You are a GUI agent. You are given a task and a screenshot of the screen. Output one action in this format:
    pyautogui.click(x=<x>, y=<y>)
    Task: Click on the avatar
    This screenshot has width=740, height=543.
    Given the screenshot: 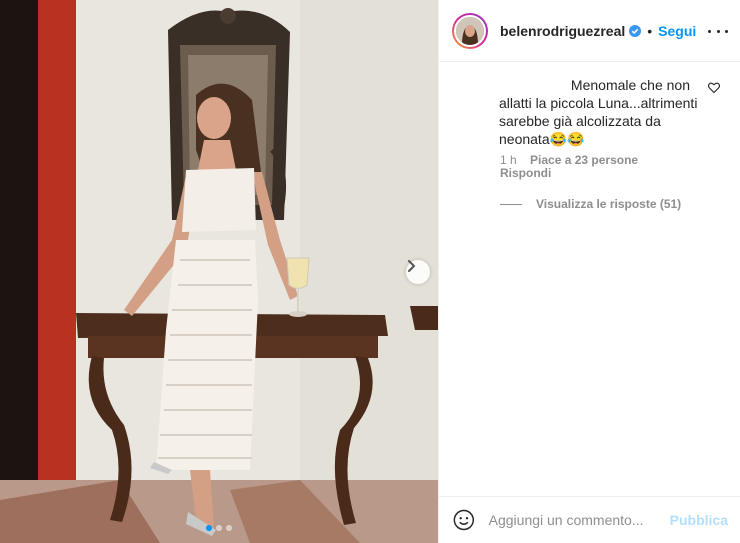 What is the action you would take?
    pyautogui.click(x=470, y=30)
    